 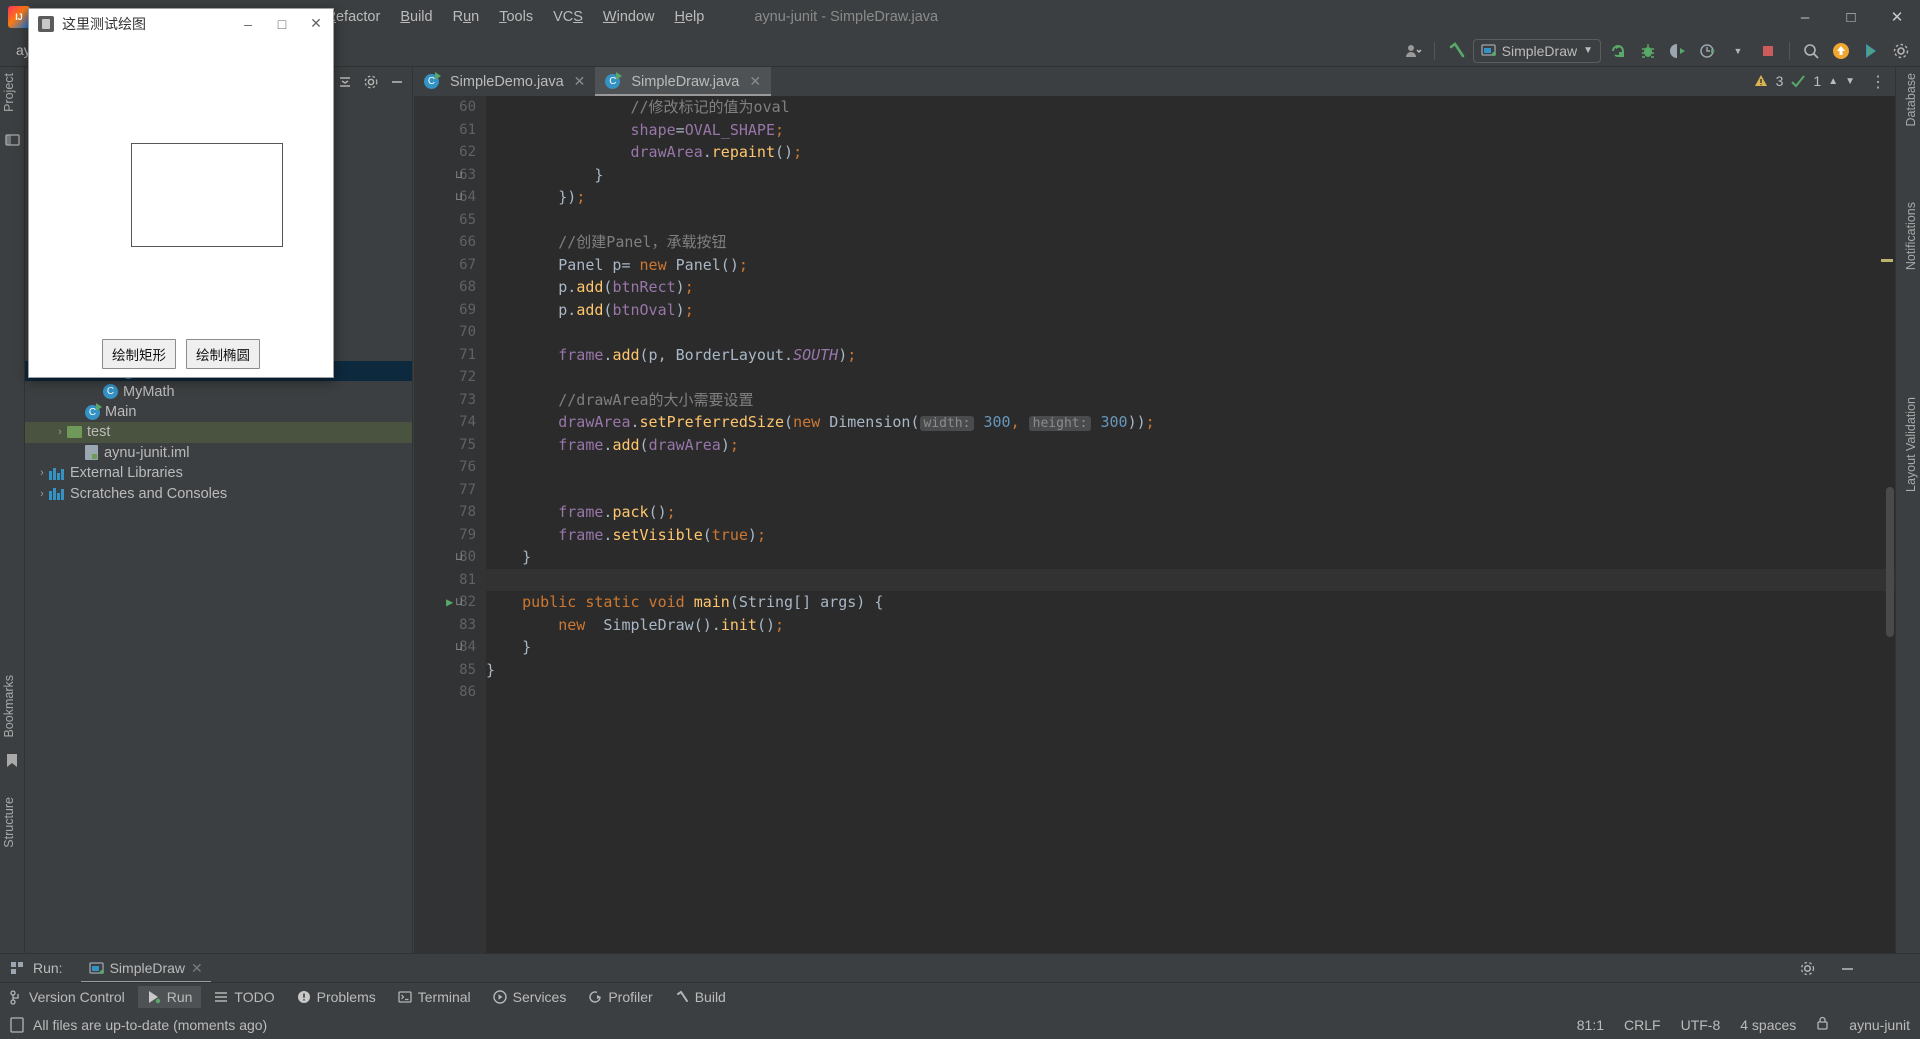 What do you see at coordinates (1811, 51) in the screenshot?
I see `search-icon` at bounding box center [1811, 51].